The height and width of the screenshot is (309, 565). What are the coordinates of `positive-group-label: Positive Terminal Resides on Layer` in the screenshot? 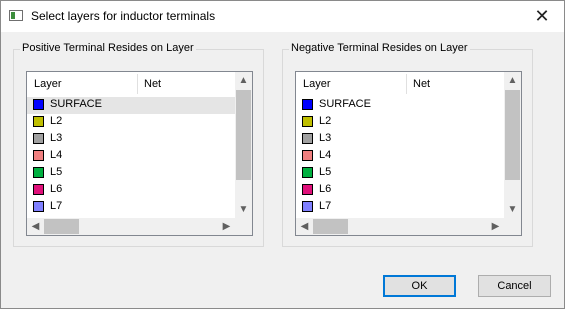 It's located at (108, 48).